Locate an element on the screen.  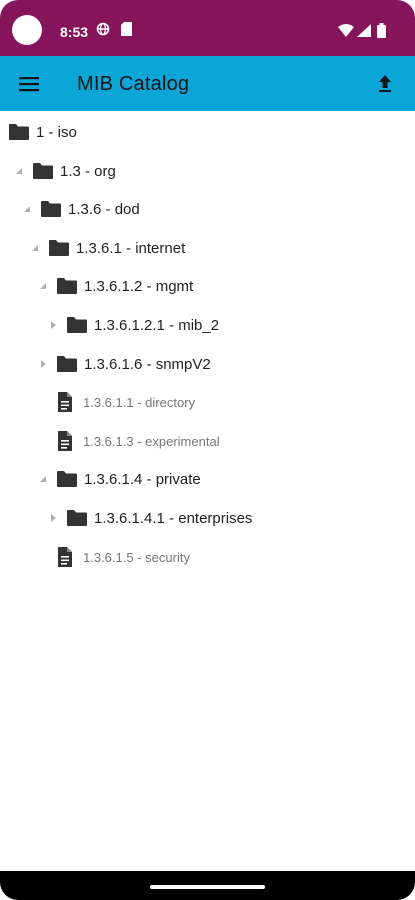
home-gesture-handle is located at coordinates (207, 887).